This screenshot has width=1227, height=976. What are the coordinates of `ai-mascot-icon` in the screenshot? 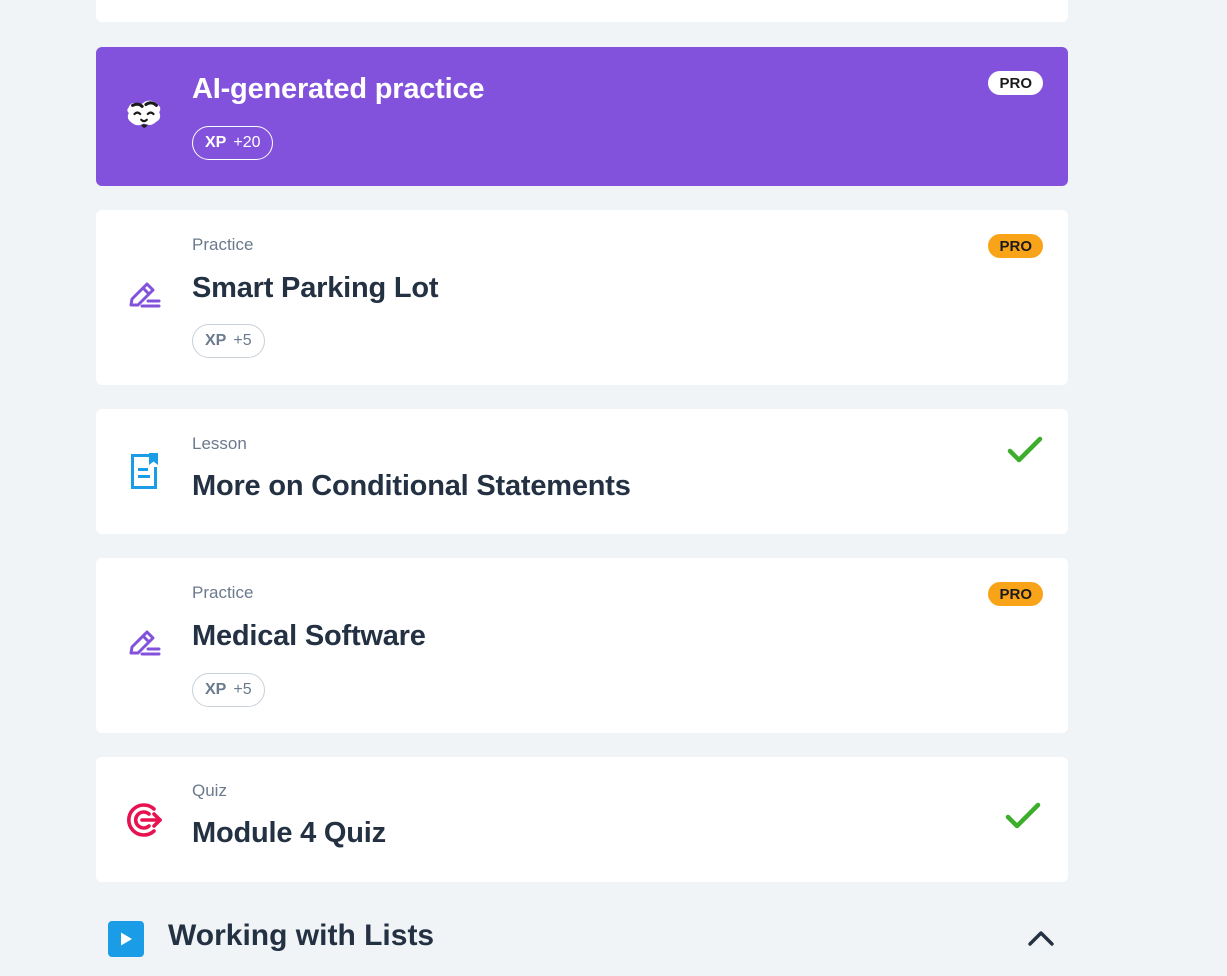 It's located at (144, 114).